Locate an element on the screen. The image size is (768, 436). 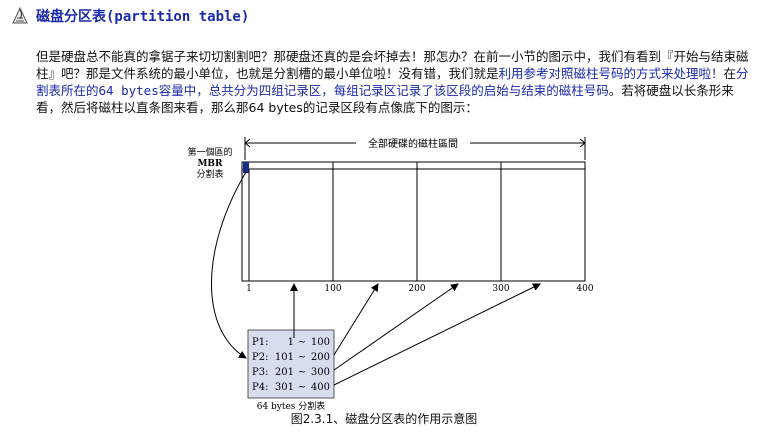
row-start: 201 is located at coordinates (284, 372).